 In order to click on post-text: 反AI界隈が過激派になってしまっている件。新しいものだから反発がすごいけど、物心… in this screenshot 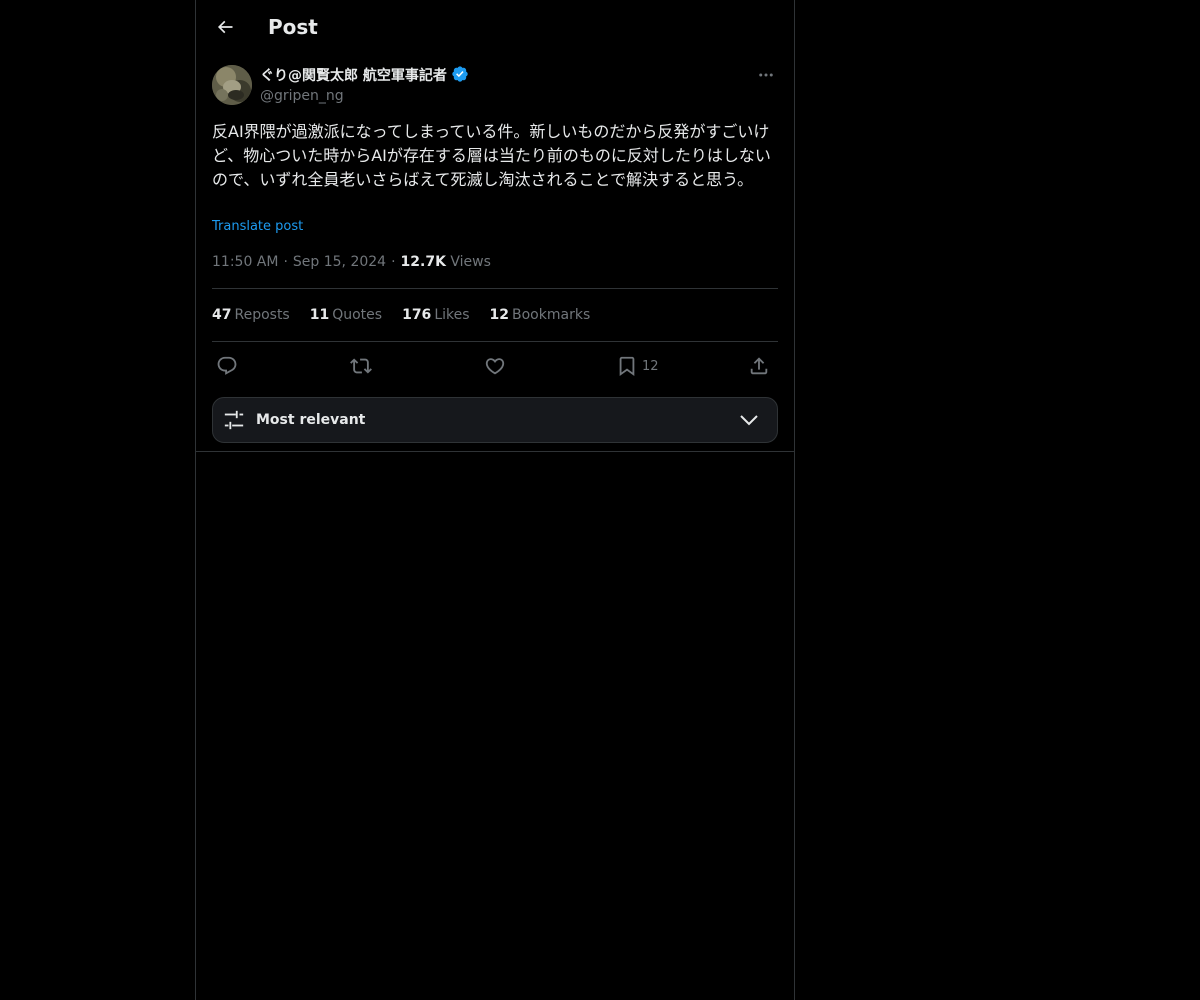, I will do `click(491, 155)`.